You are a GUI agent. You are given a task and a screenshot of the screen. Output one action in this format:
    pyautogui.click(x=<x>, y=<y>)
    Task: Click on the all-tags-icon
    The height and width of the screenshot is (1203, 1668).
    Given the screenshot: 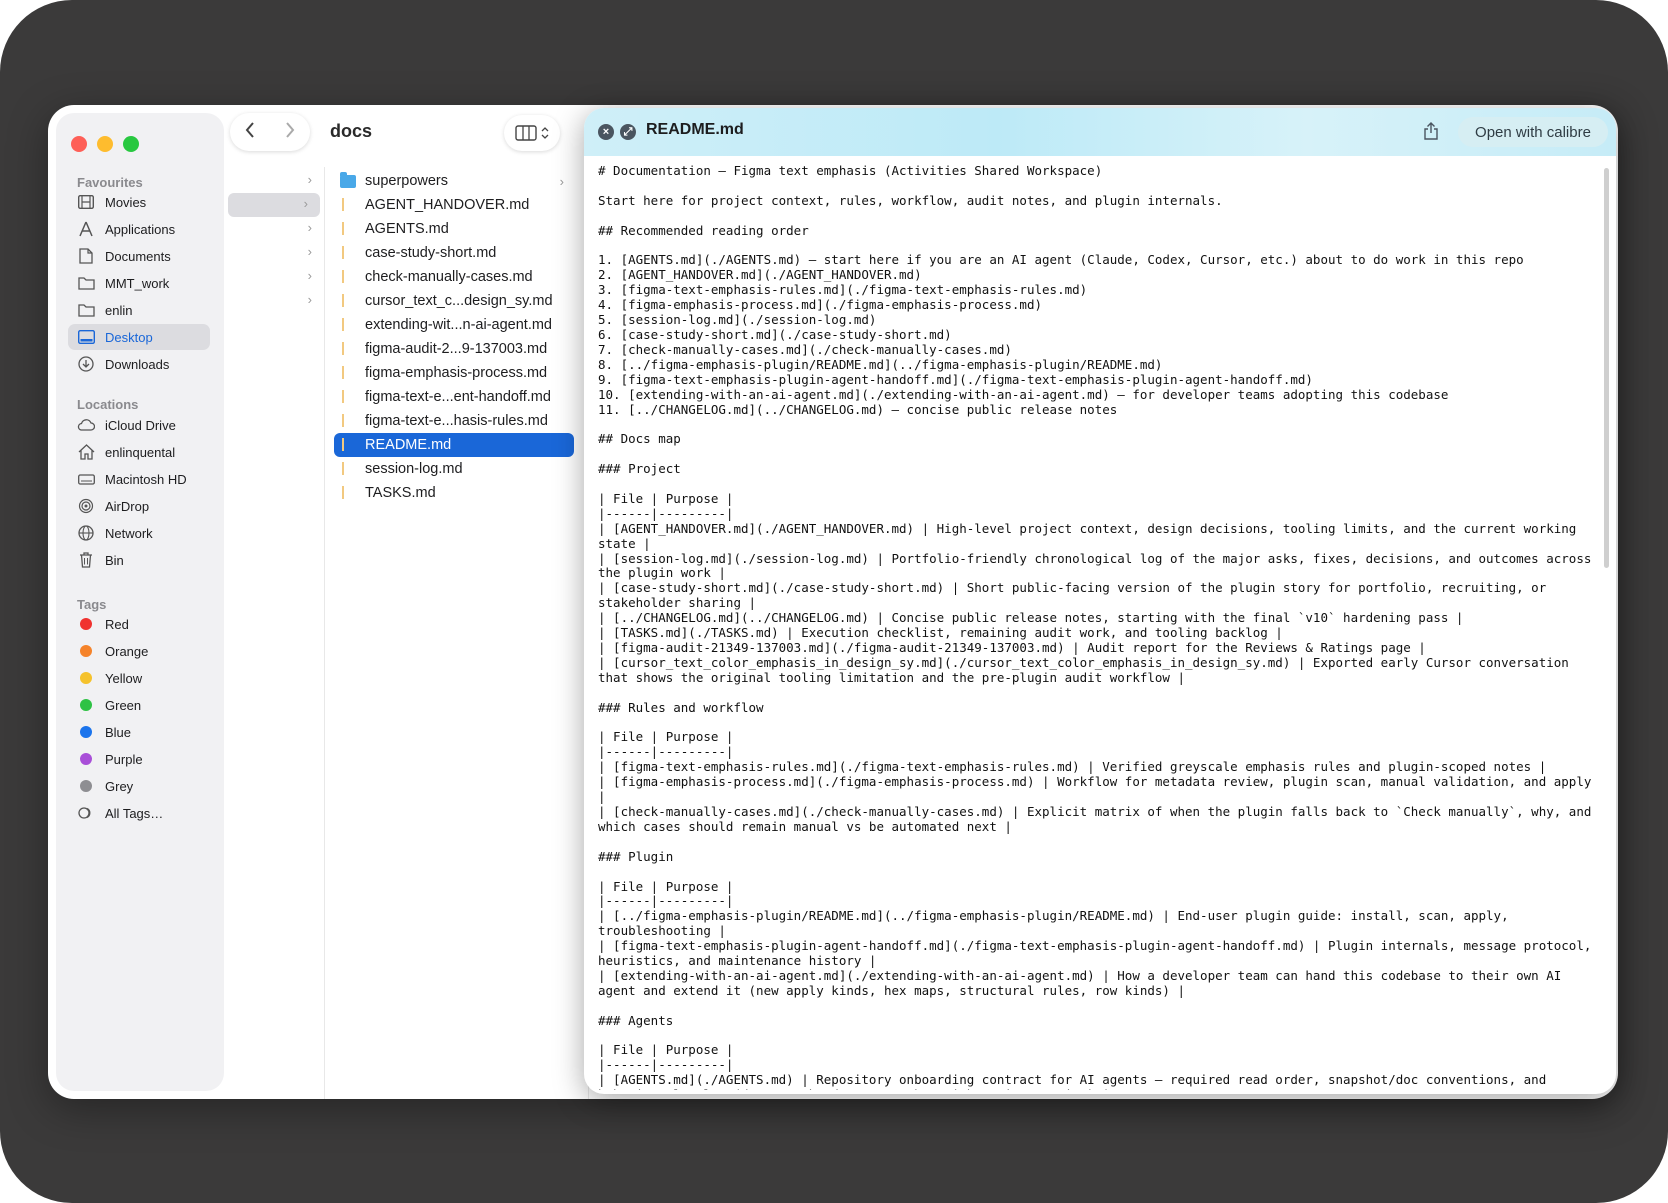 What is the action you would take?
    pyautogui.click(x=86, y=813)
    